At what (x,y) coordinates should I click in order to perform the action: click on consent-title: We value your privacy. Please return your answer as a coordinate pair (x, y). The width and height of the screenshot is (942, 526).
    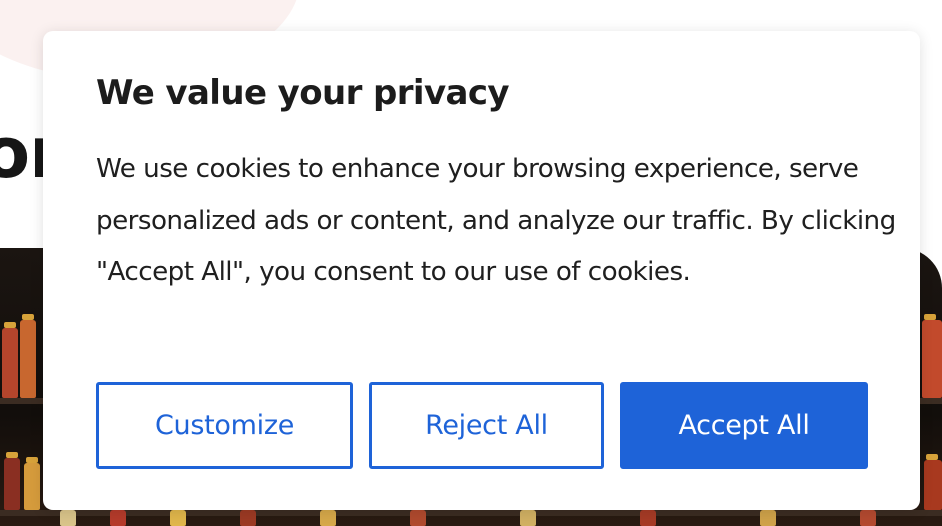
    Looking at the image, I should click on (303, 93).